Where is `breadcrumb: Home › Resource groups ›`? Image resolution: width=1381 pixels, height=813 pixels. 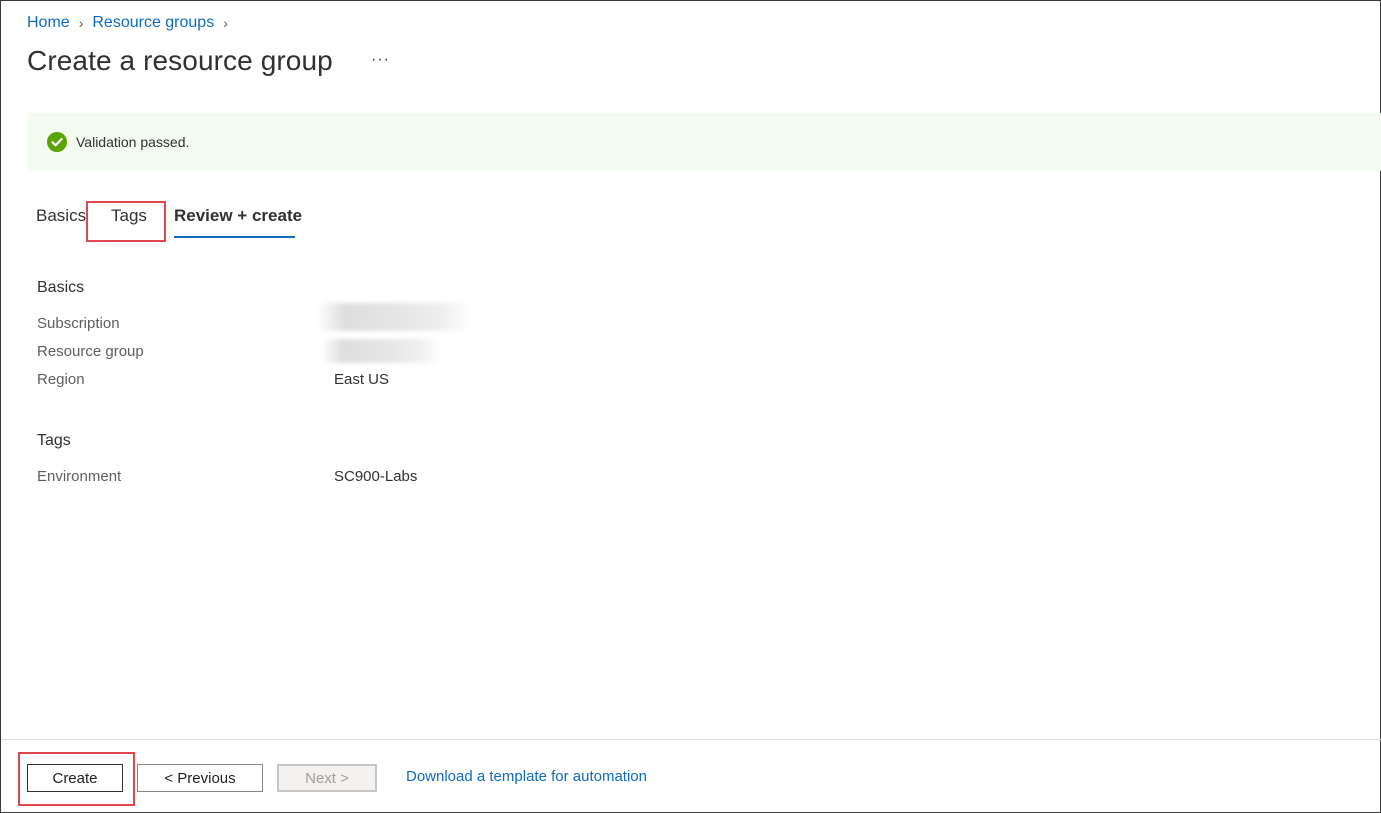 breadcrumb: Home › Resource groups › is located at coordinates (132, 23).